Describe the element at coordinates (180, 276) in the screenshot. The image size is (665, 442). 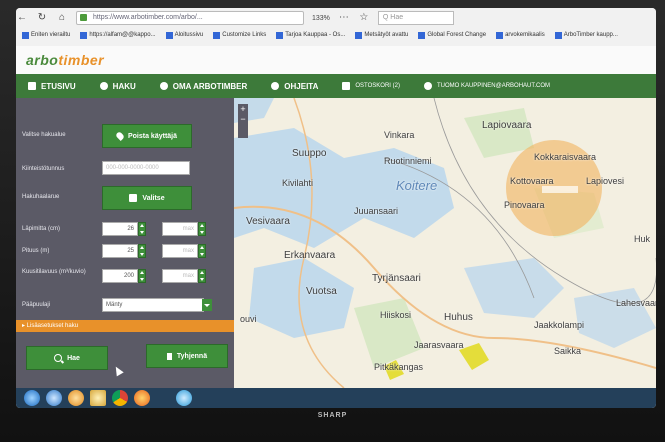
I see `volume-max-input: max` at that location.